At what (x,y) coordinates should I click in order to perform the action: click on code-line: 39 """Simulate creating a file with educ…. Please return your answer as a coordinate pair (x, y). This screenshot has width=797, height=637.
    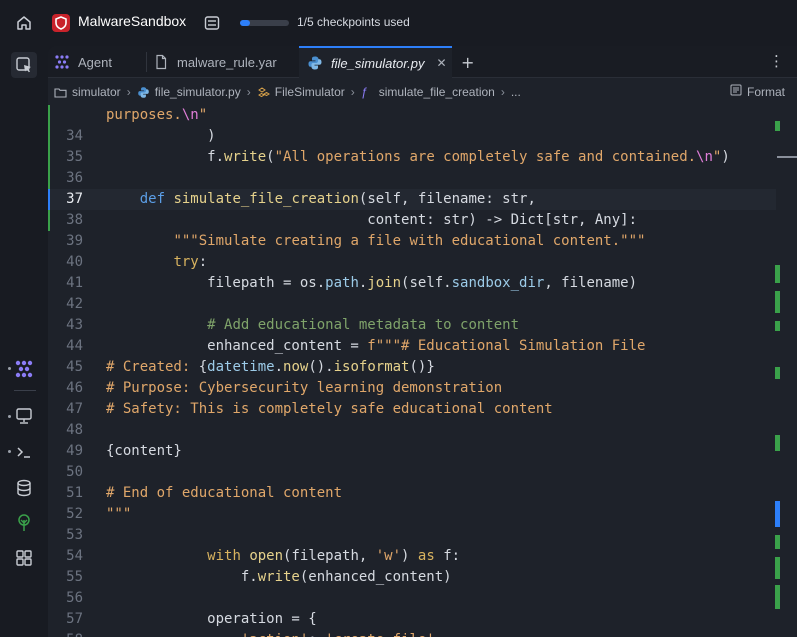
    Looking at the image, I should click on (412, 241).